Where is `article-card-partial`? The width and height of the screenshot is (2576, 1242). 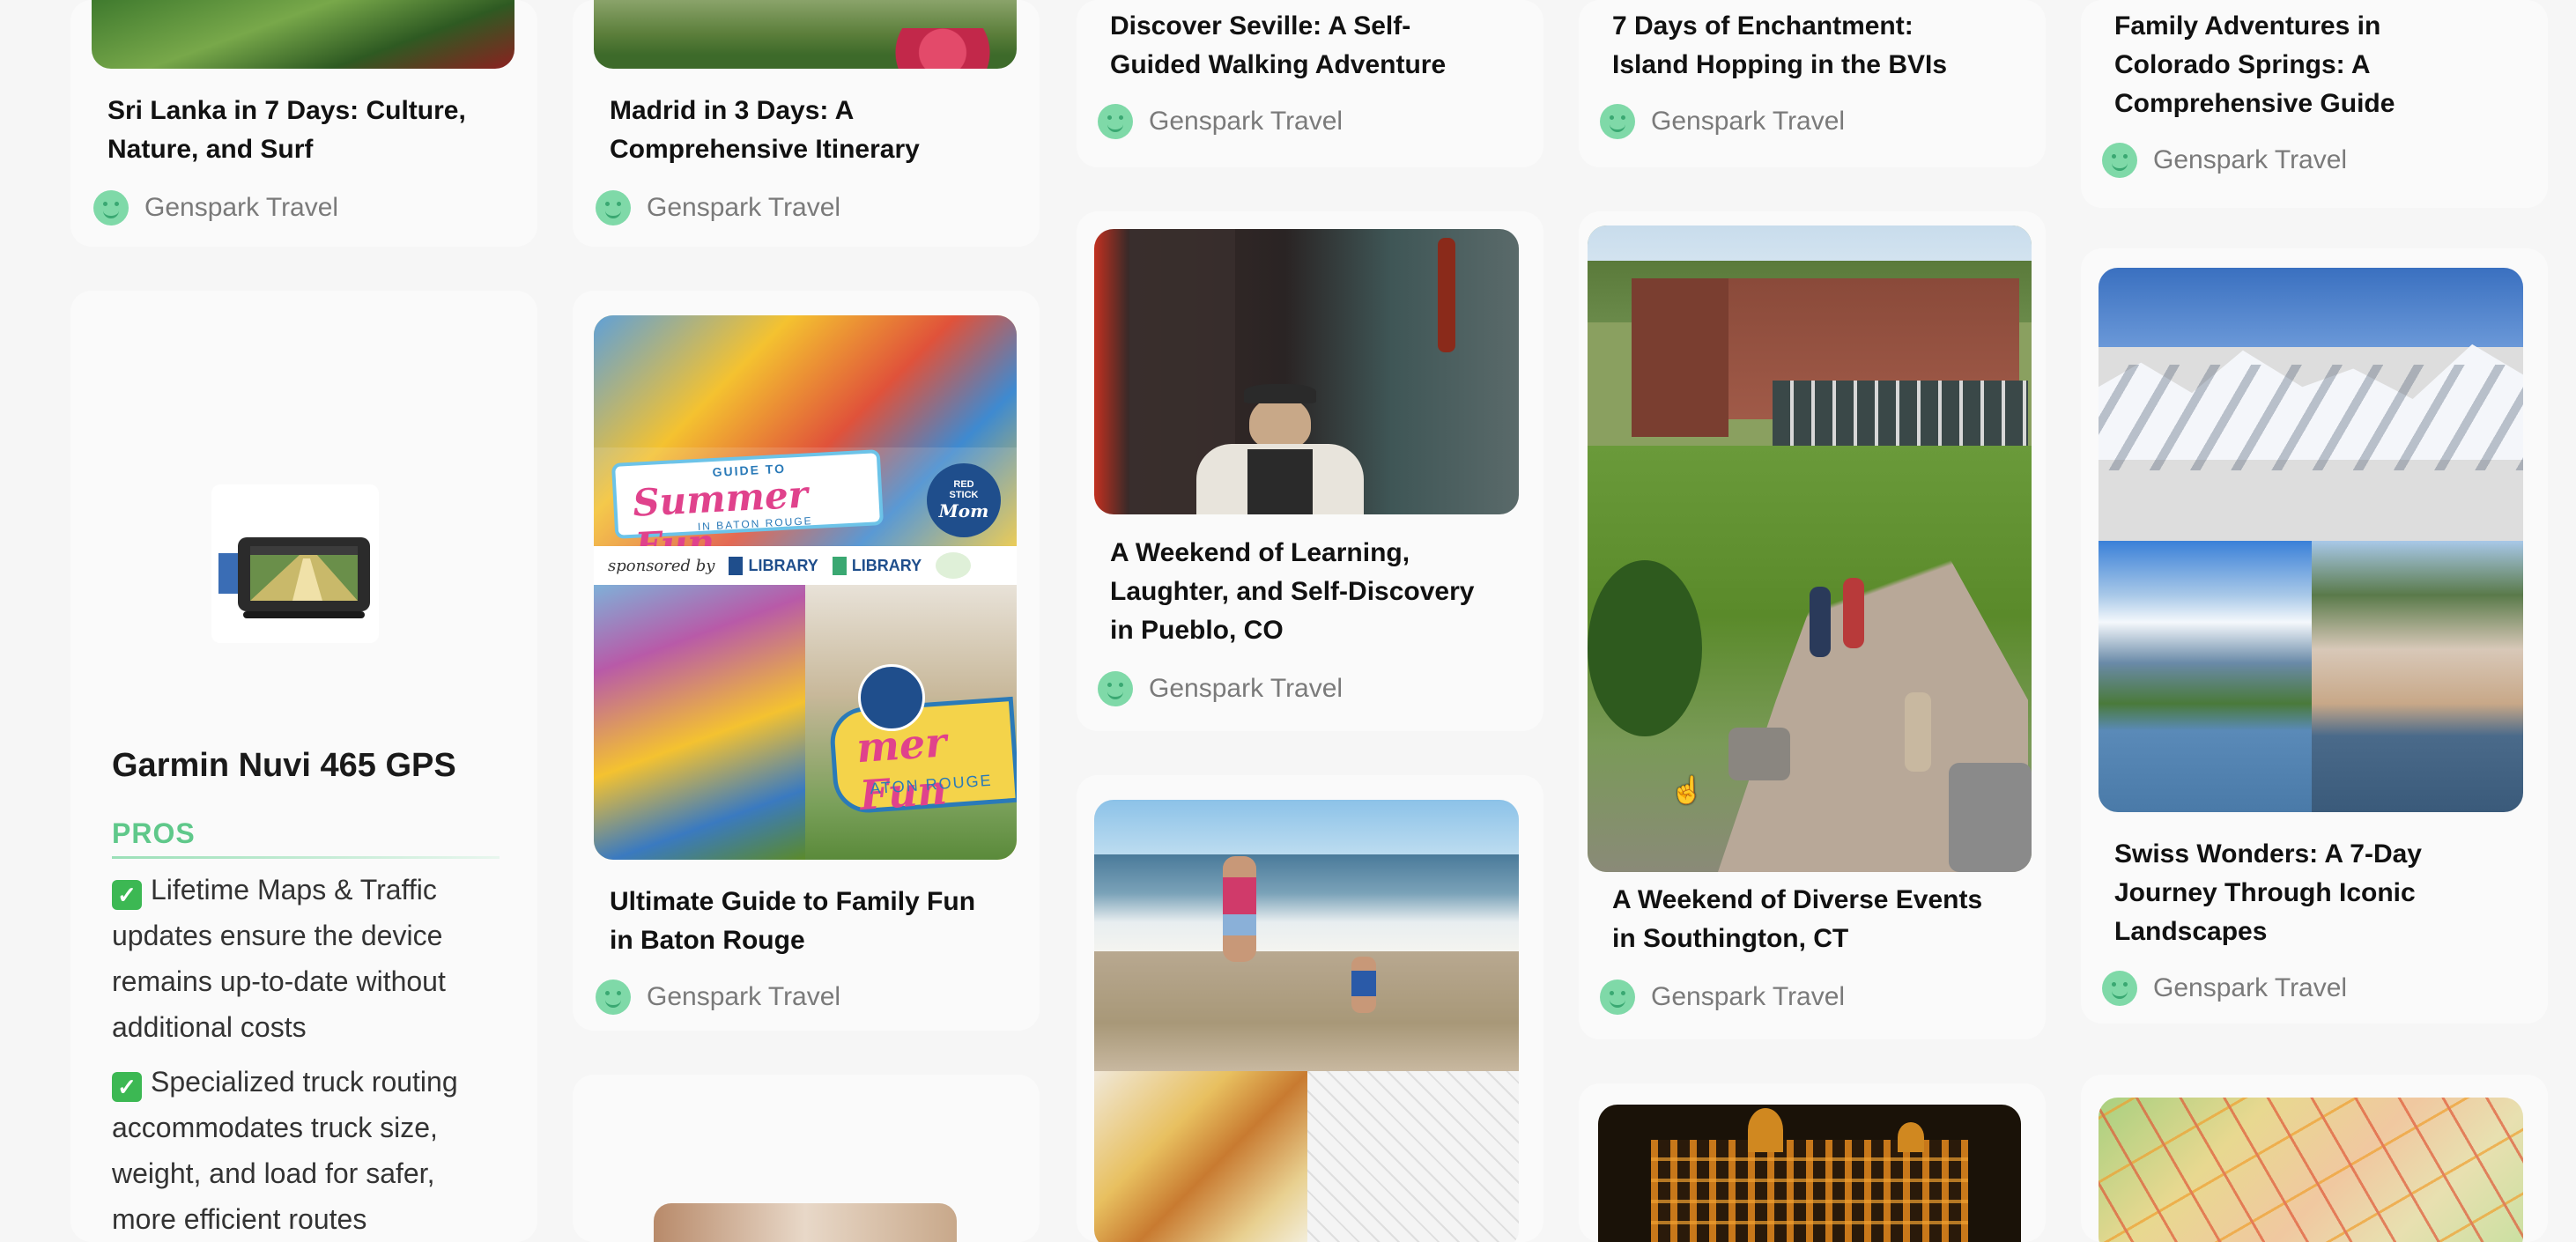
article-card-partial is located at coordinates (807, 1158).